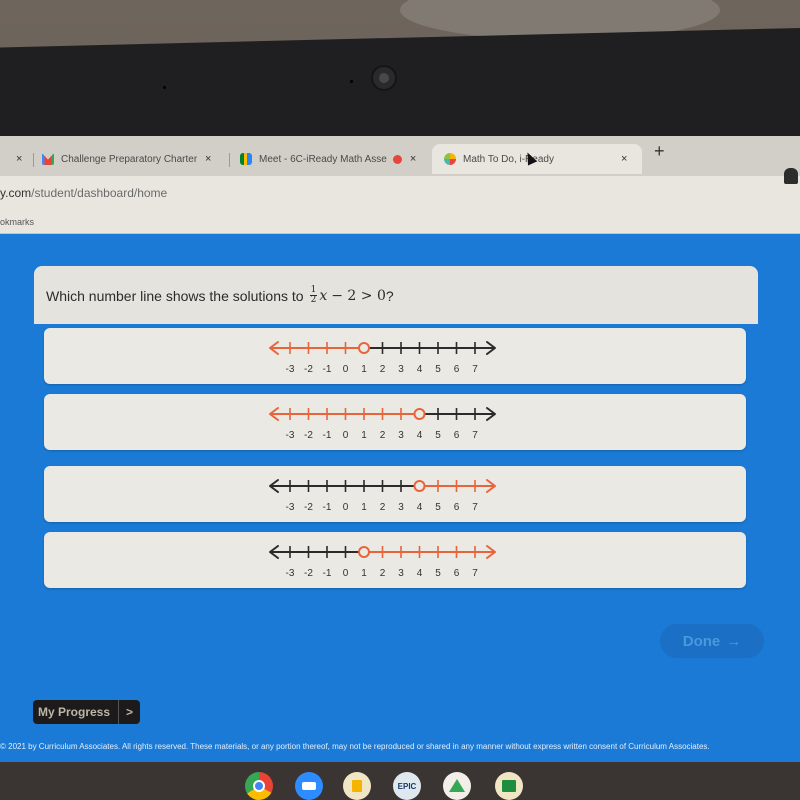 Image resolution: width=800 pixels, height=800 pixels. Describe the element at coordinates (313, 300) in the screenshot. I see `fraction-denominator: 2` at that location.